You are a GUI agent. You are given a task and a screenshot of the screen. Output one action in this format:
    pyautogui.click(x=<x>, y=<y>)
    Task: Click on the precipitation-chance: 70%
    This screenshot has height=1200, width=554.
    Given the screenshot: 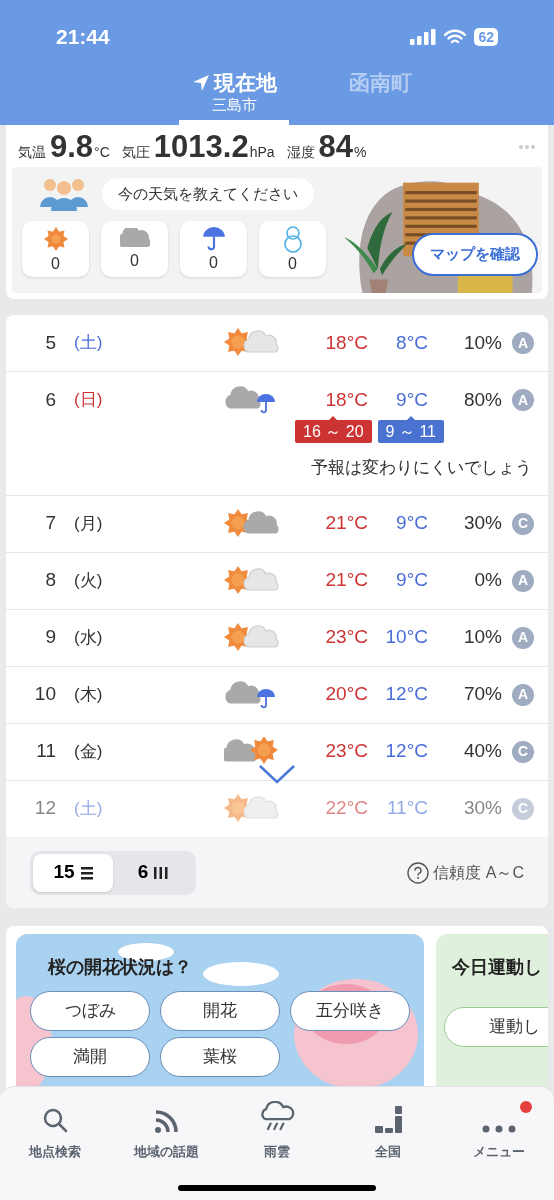 What is the action you would take?
    pyautogui.click(x=482, y=694)
    